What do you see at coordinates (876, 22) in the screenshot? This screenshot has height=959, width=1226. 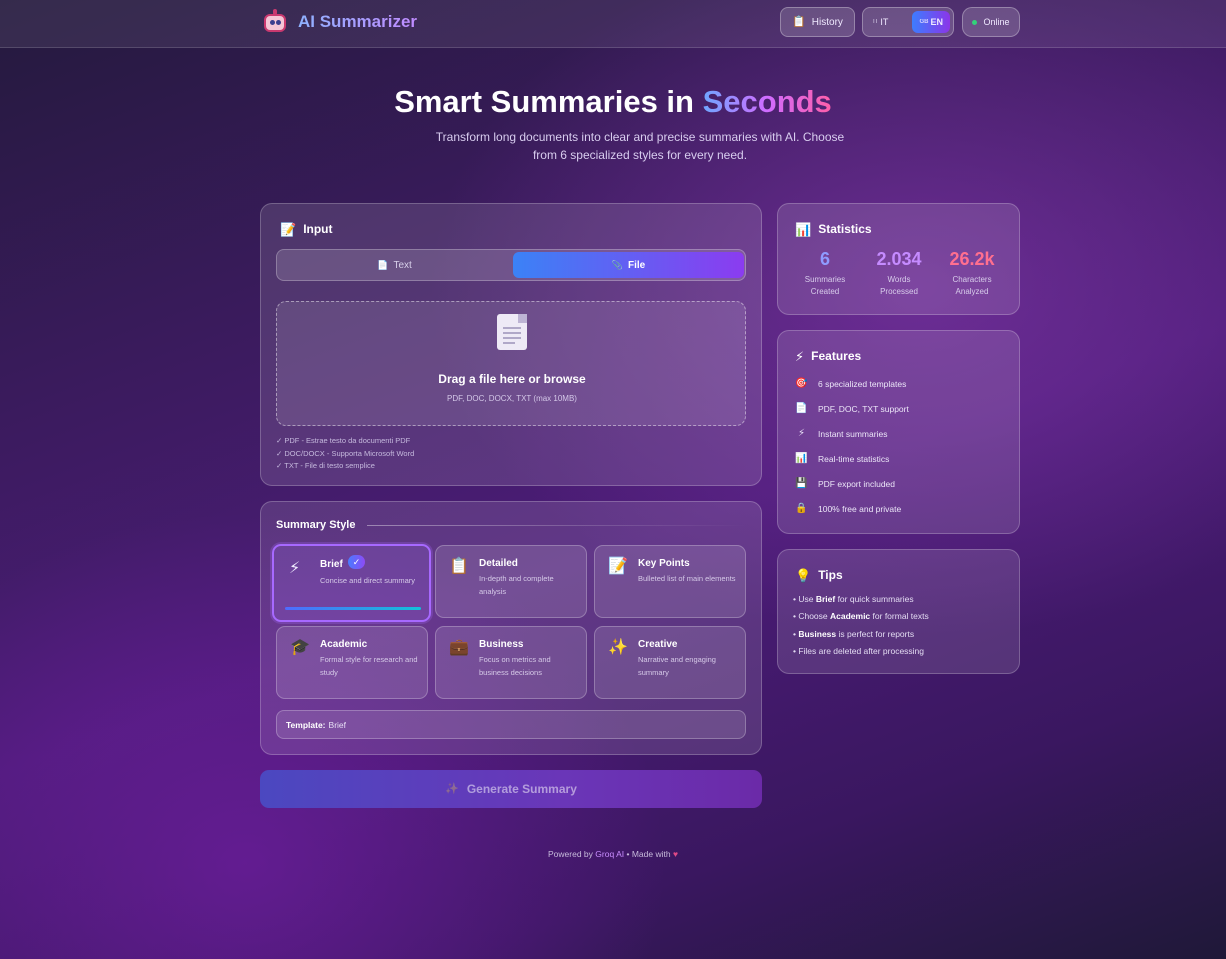 I see `flag-it-icon: IT` at bounding box center [876, 22].